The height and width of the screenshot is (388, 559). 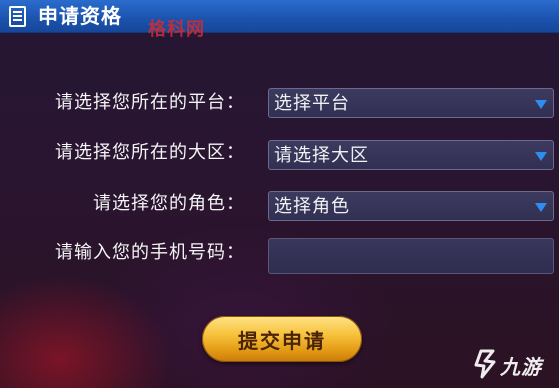 I want to click on header-bar: 申请资格, so click(x=279, y=16).